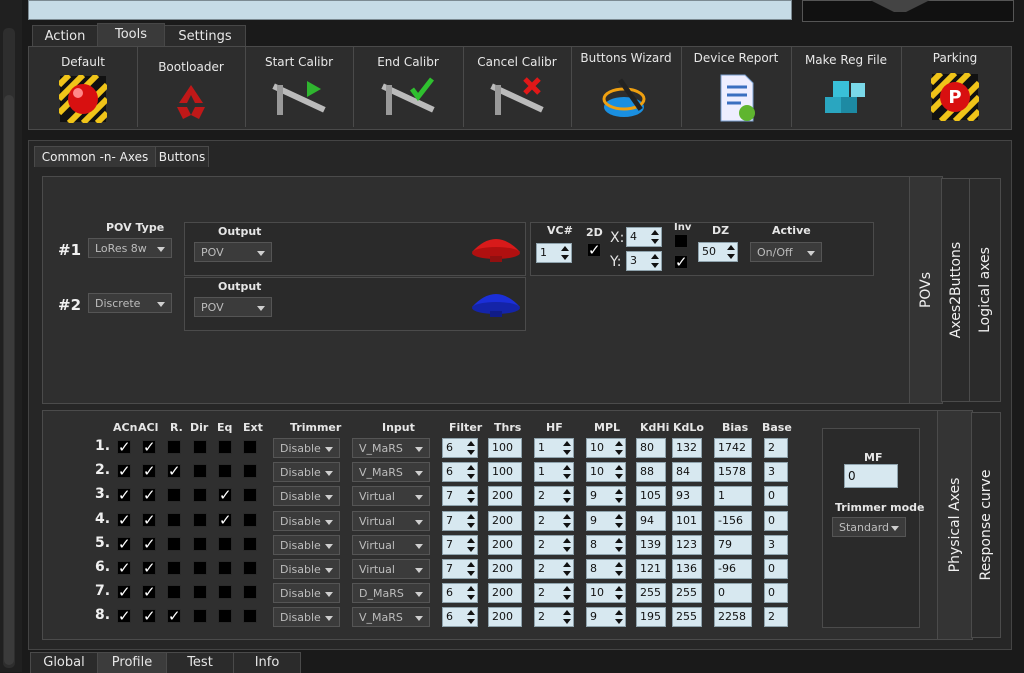 The width and height of the screenshot is (1024, 673). What do you see at coordinates (651, 472) in the screenshot?
I see `axis-kdhi-field: 88` at bounding box center [651, 472].